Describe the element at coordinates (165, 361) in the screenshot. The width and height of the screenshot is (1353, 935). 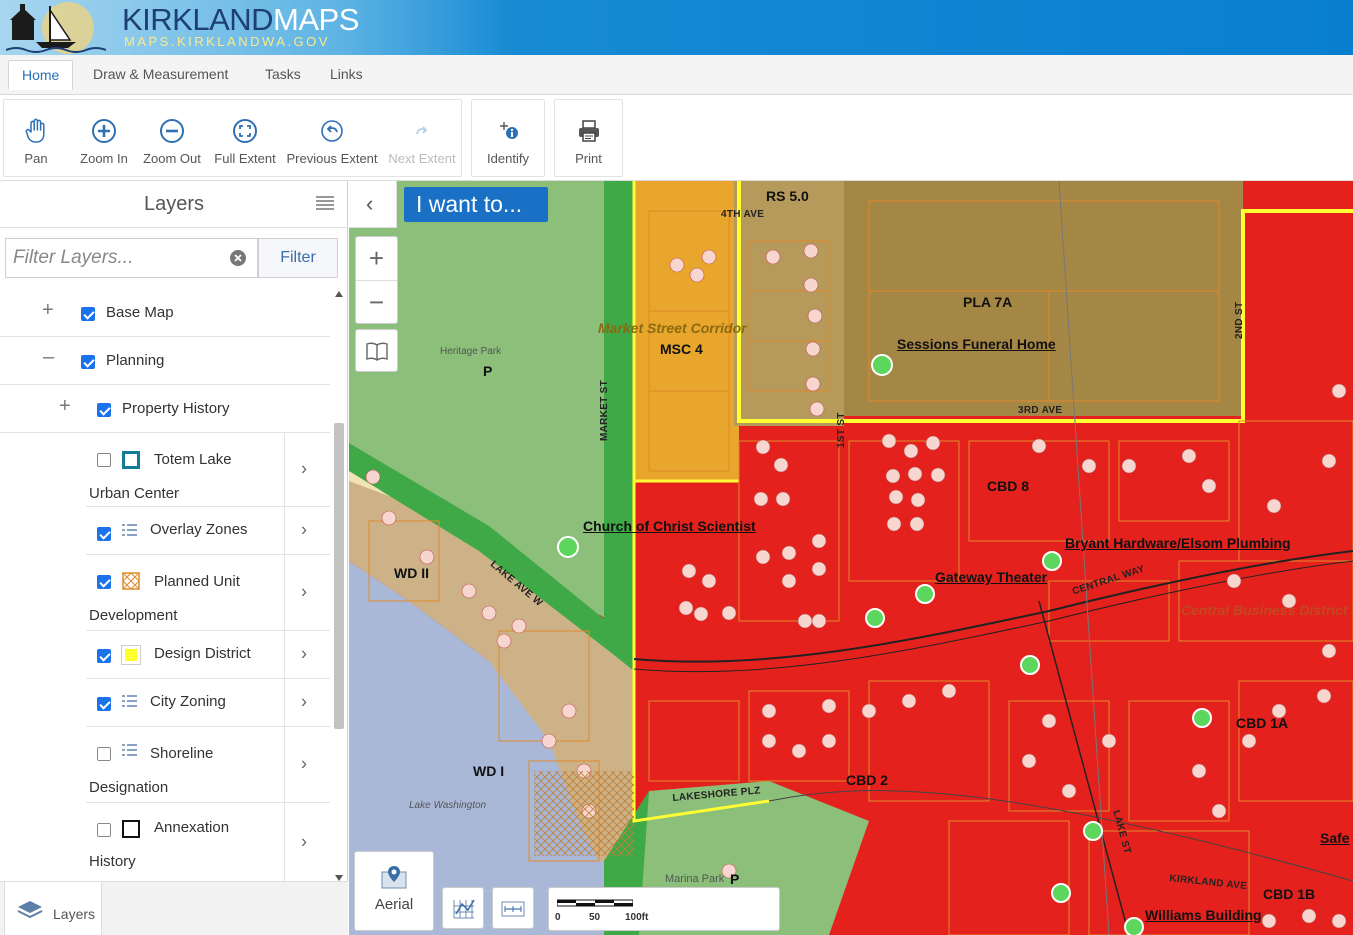
I see `layer-item-planning: – Planning` at that location.